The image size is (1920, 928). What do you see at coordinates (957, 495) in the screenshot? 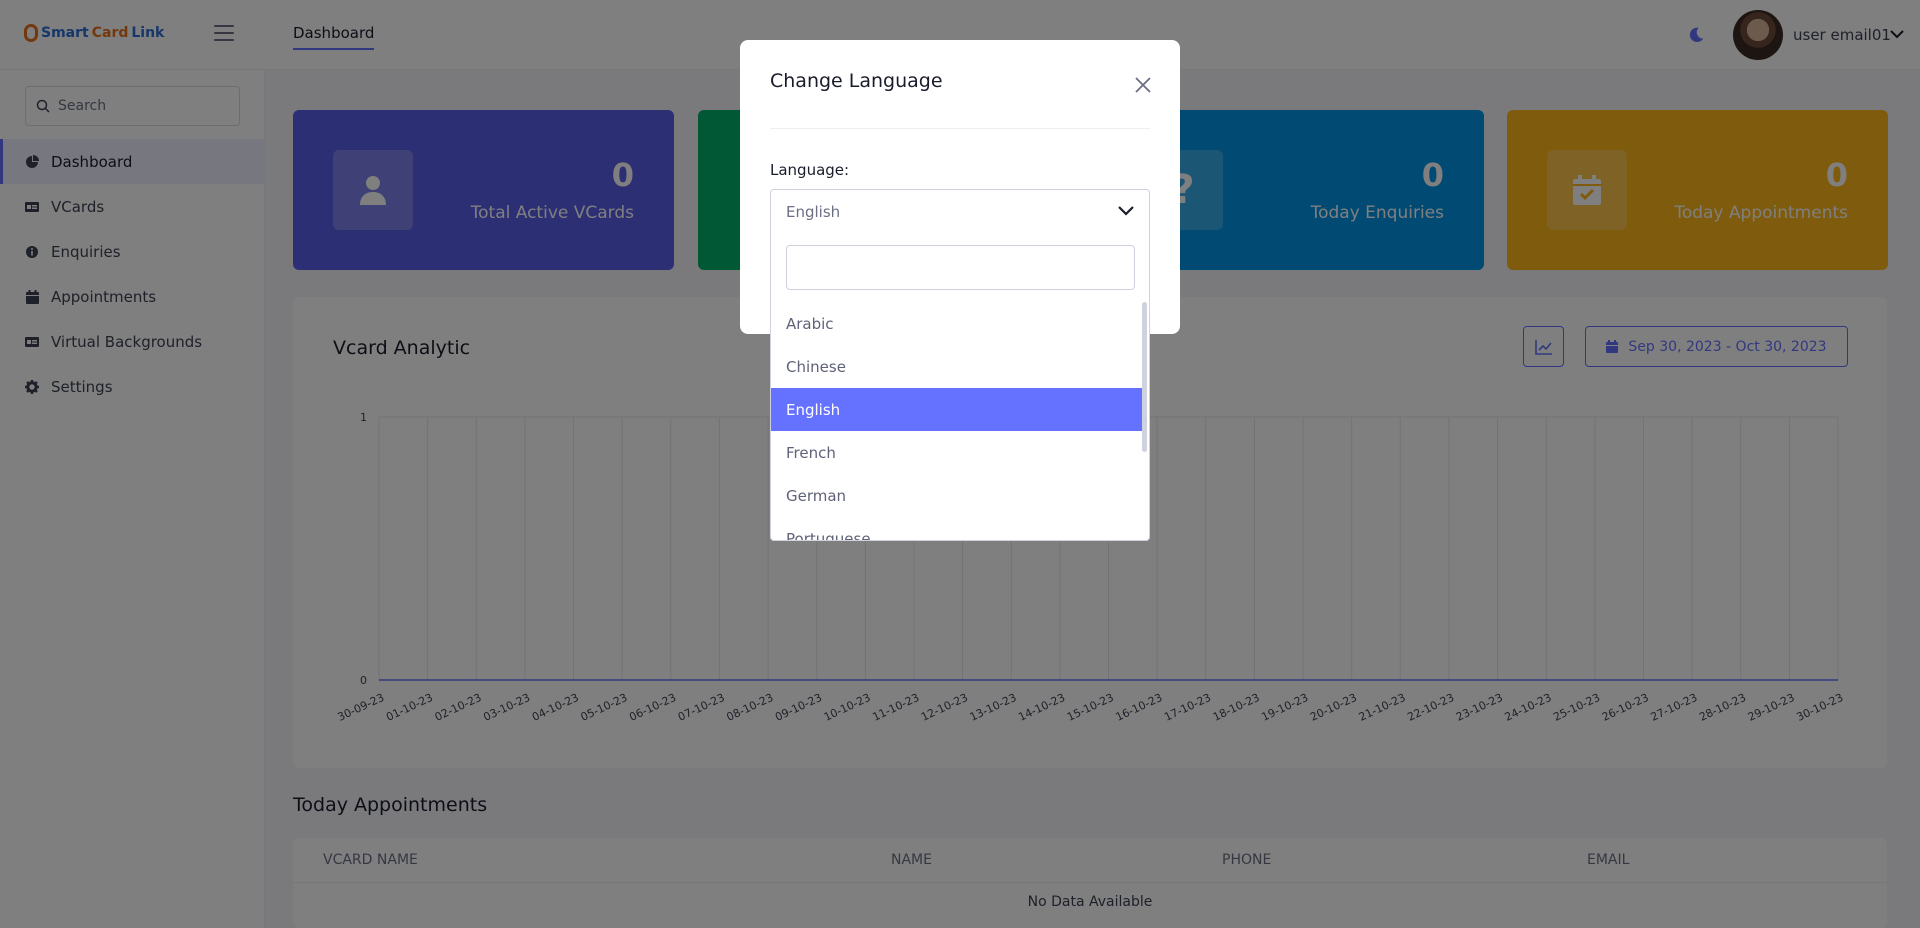
I see `language-option: German` at bounding box center [957, 495].